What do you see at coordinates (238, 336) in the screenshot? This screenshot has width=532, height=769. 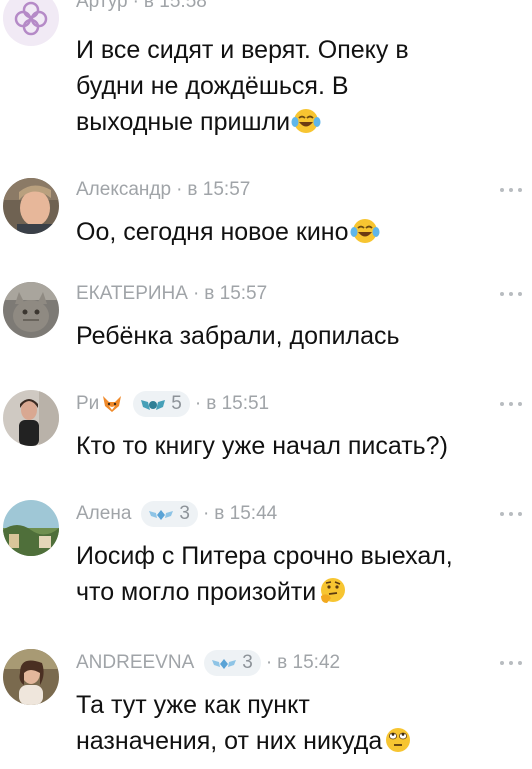 I see `comment-text: Ребёнка забрали, допилась` at bounding box center [238, 336].